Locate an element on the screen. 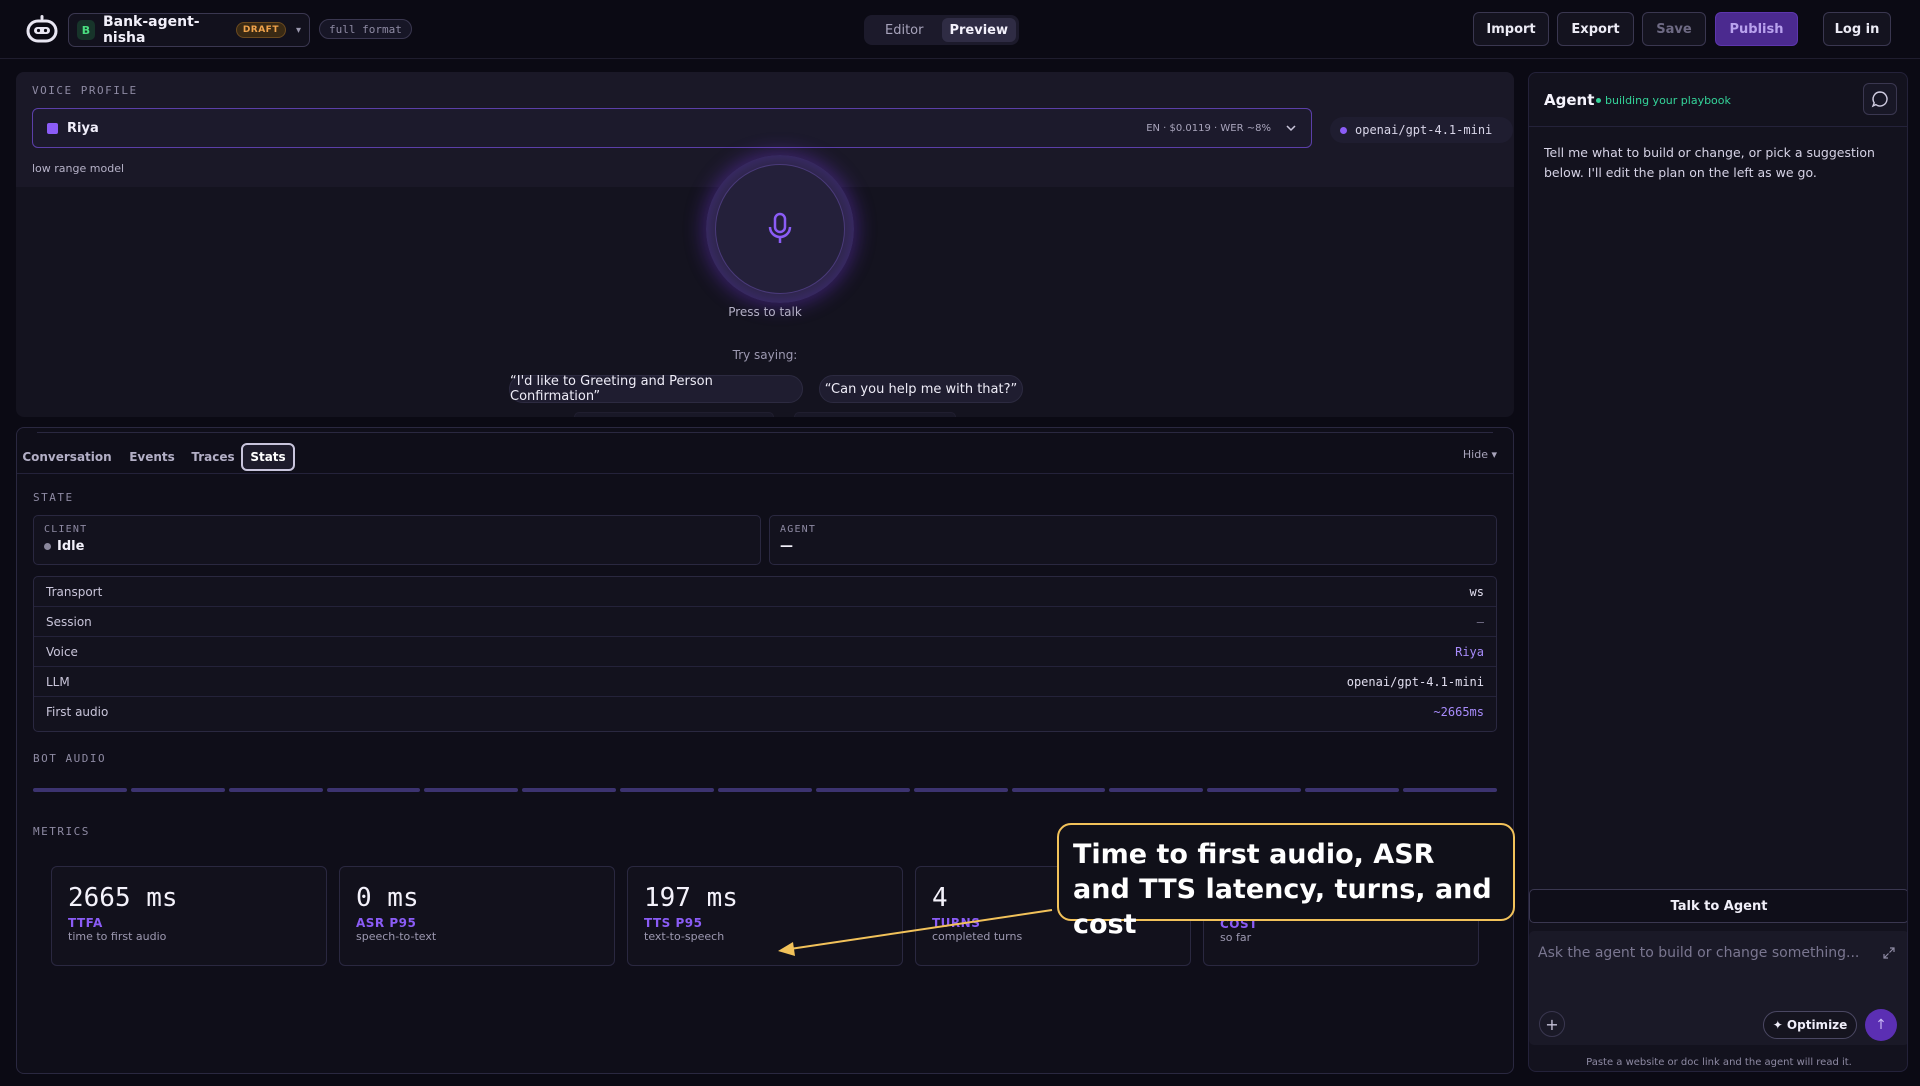 The height and width of the screenshot is (1086, 1920). voice-color-icon is located at coordinates (52, 128).